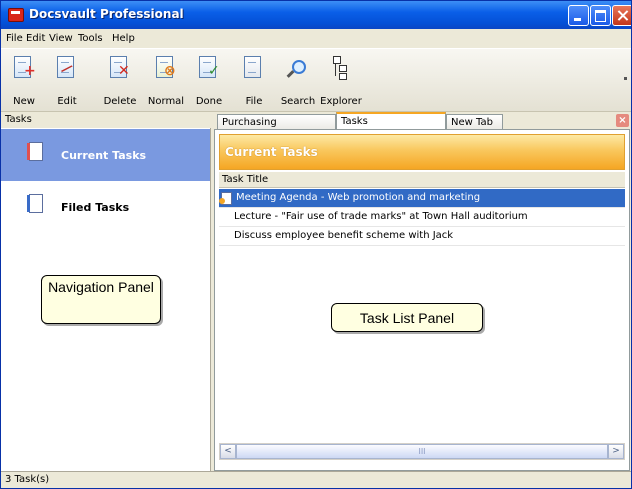 The image size is (632, 489). I want to click on task-list-title: Current Tasks, so click(271, 152).